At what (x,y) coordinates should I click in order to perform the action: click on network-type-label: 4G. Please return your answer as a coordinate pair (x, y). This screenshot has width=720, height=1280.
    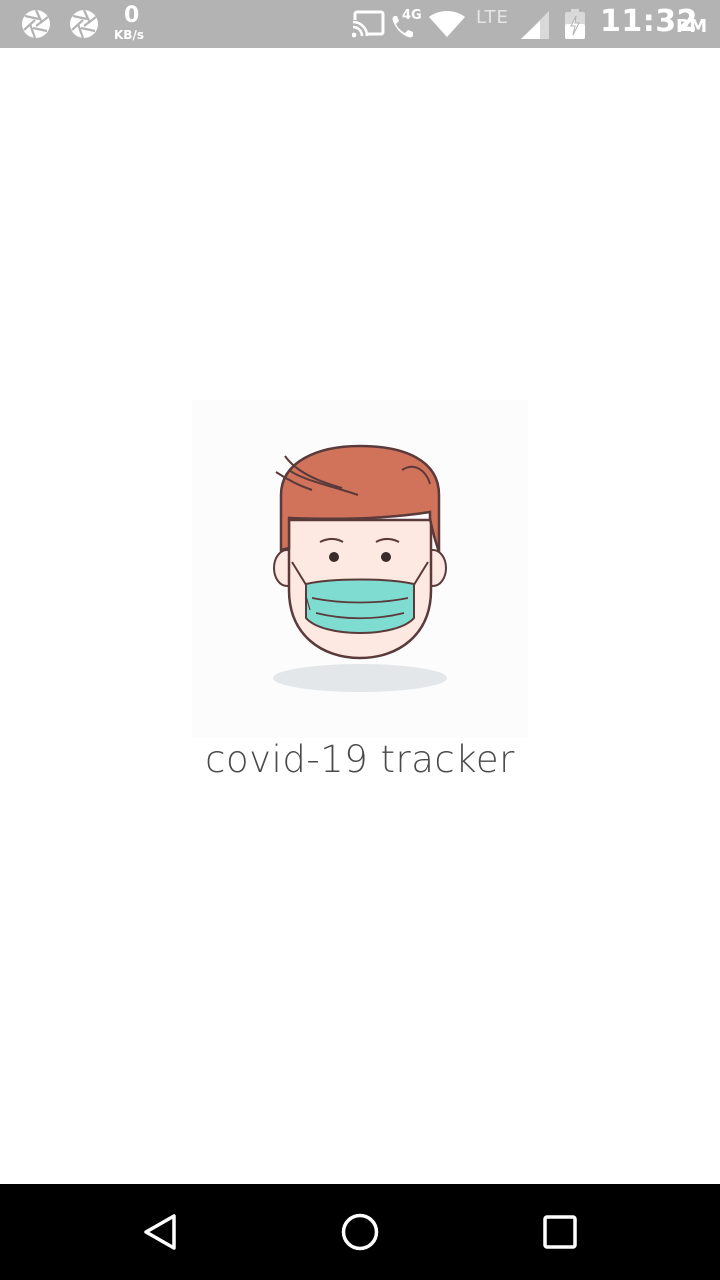
    Looking at the image, I should click on (412, 15).